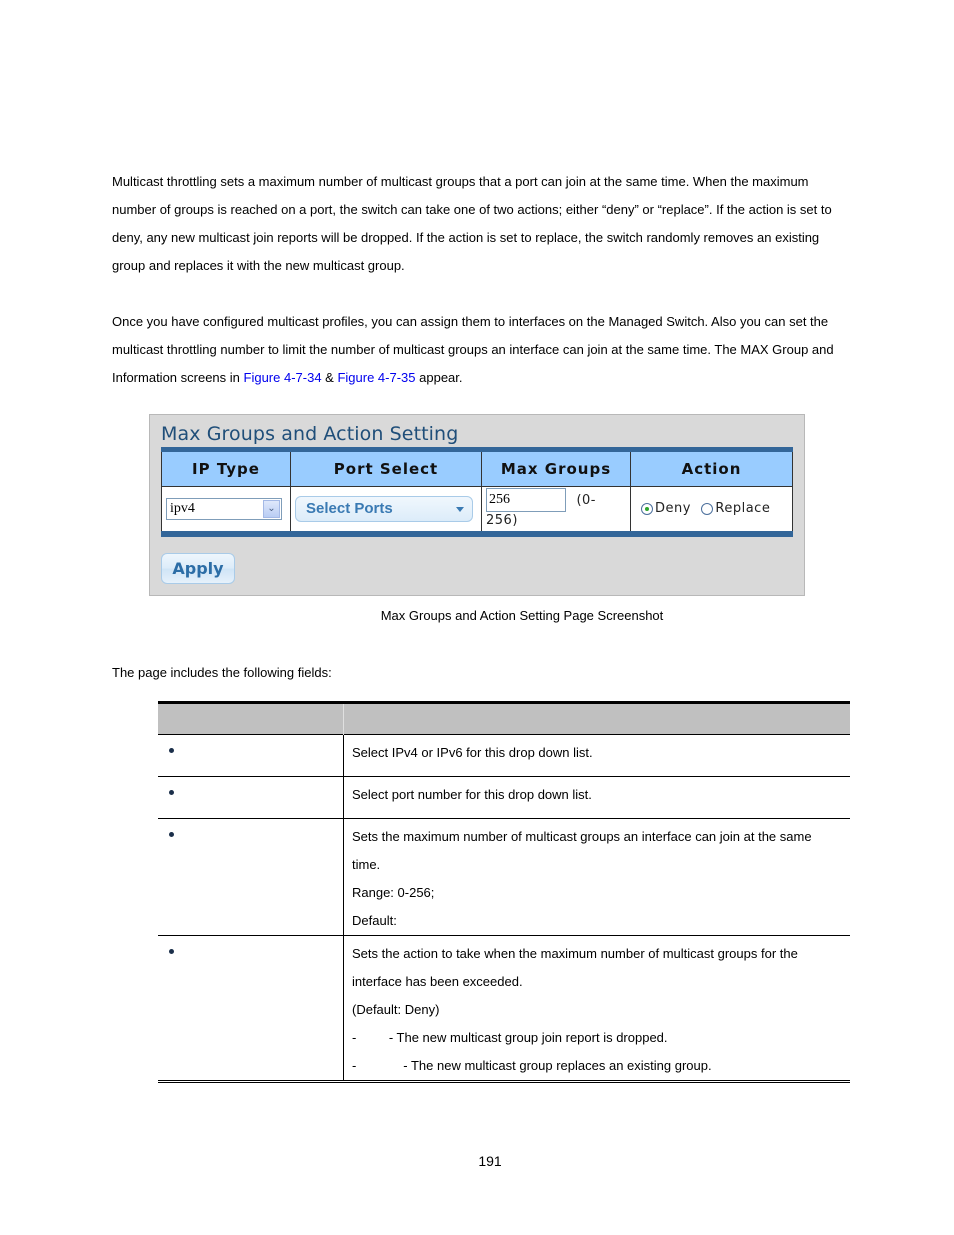 Image resolution: width=954 pixels, height=1235 pixels. Describe the element at coordinates (222, 672) in the screenshot. I see `fields-intro: The page includes the following fields:` at that location.